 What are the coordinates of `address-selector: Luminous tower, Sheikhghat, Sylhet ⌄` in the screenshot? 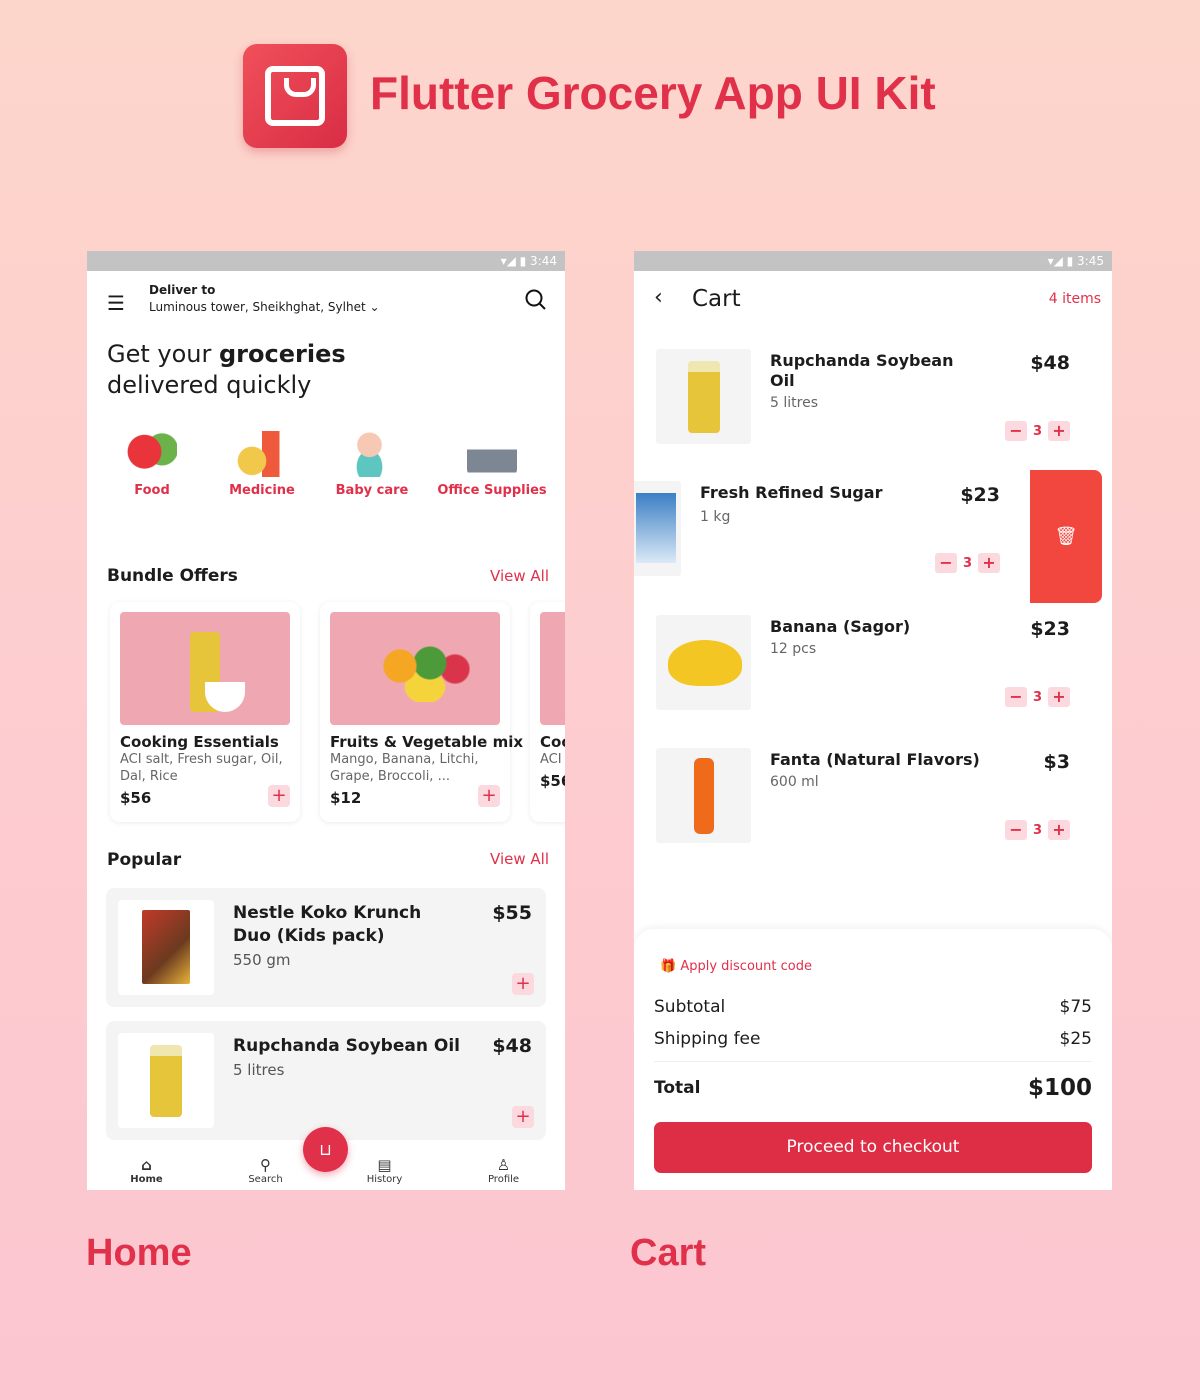 It's located at (264, 307).